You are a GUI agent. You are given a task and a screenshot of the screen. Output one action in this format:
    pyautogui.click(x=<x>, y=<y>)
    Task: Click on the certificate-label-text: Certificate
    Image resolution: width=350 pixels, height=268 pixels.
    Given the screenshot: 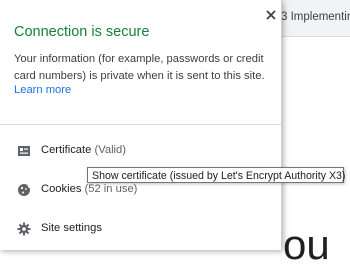 What is the action you would take?
    pyautogui.click(x=66, y=150)
    